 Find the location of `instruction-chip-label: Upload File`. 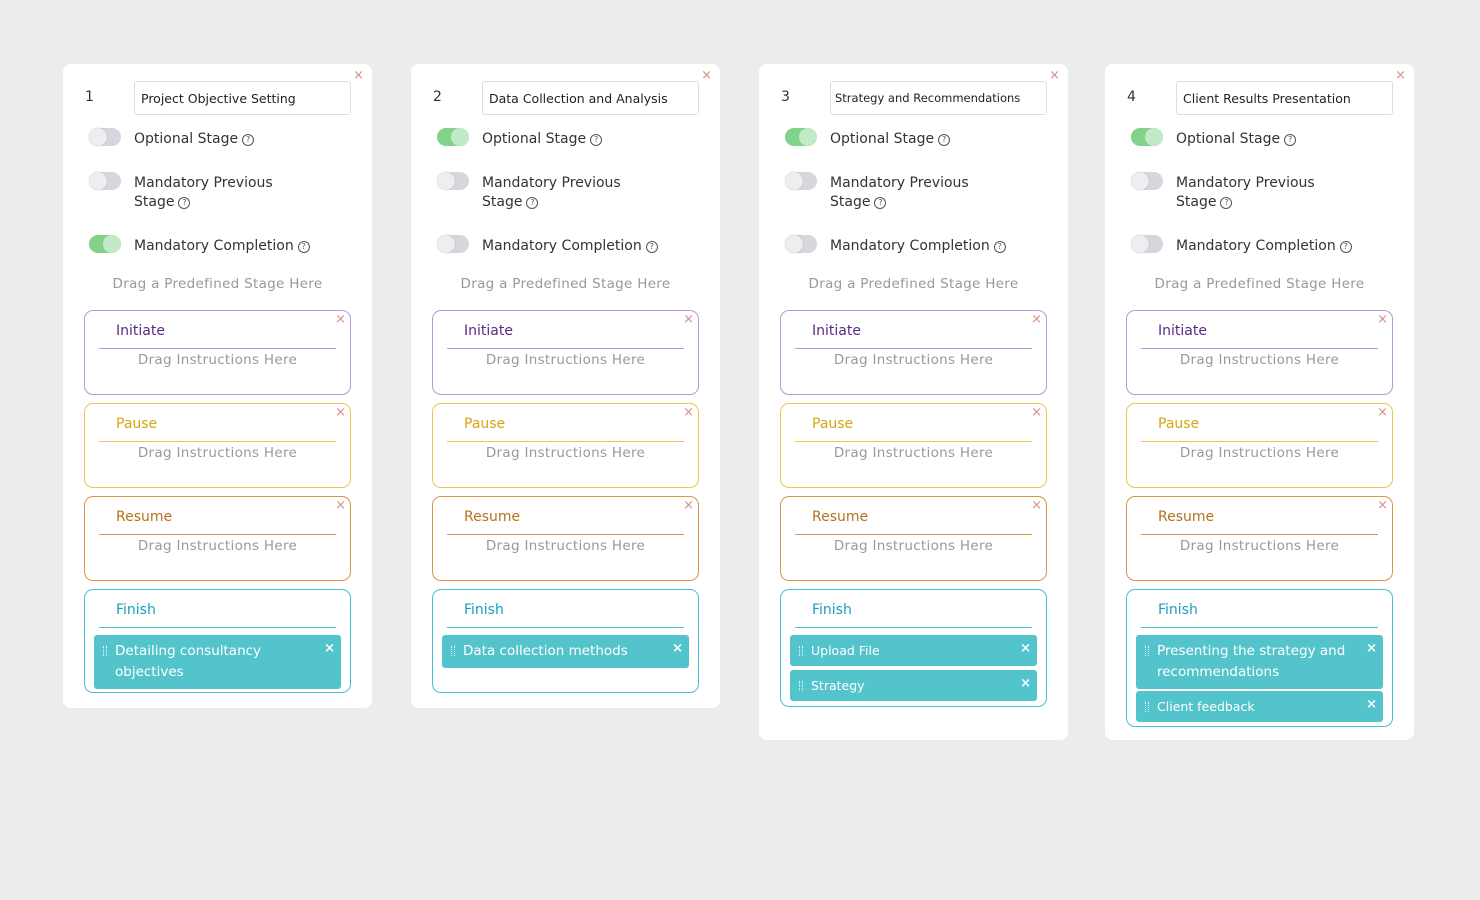

instruction-chip-label: Upload File is located at coordinates (845, 650).